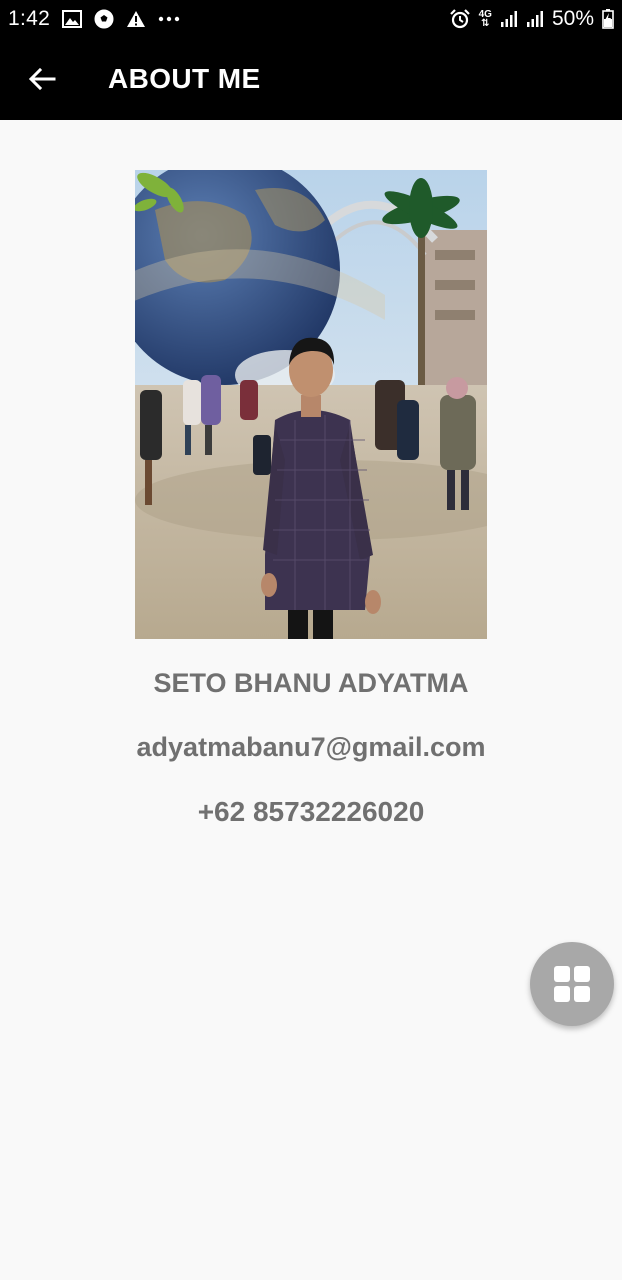 The height and width of the screenshot is (1280, 622). Describe the element at coordinates (608, 19) in the screenshot. I see `battery-charging-icon` at that location.